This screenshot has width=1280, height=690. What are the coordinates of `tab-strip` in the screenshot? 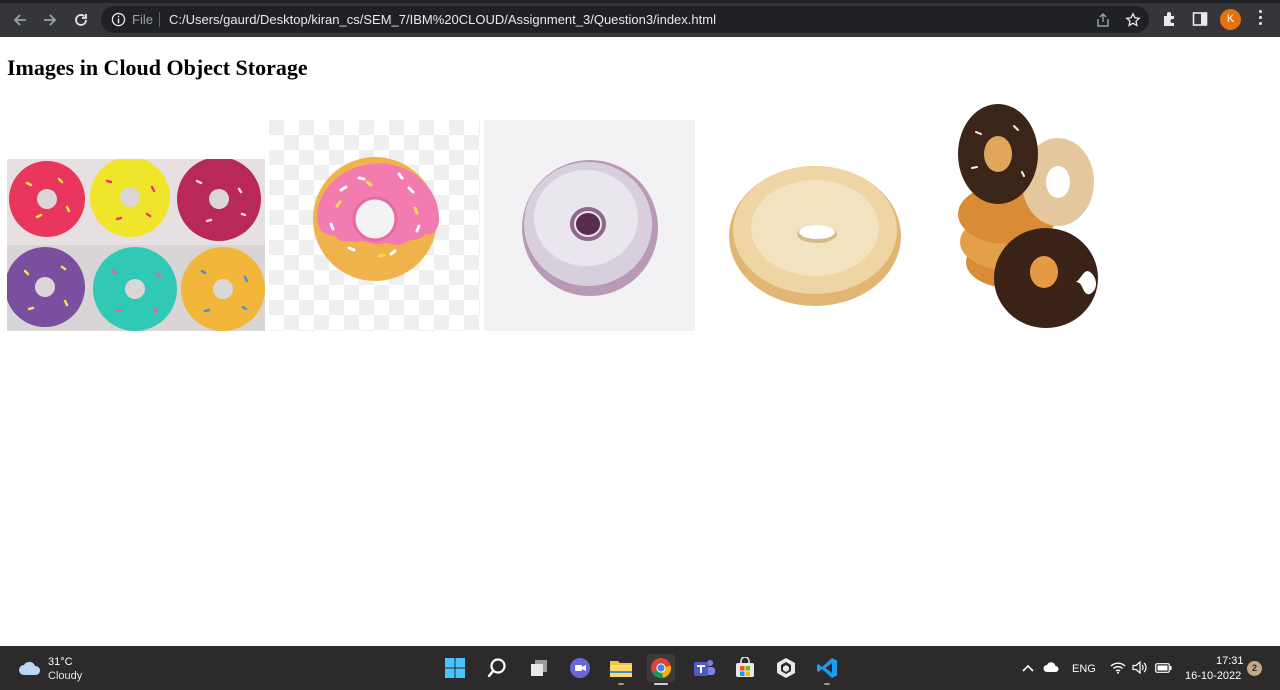 It's located at (640, 1).